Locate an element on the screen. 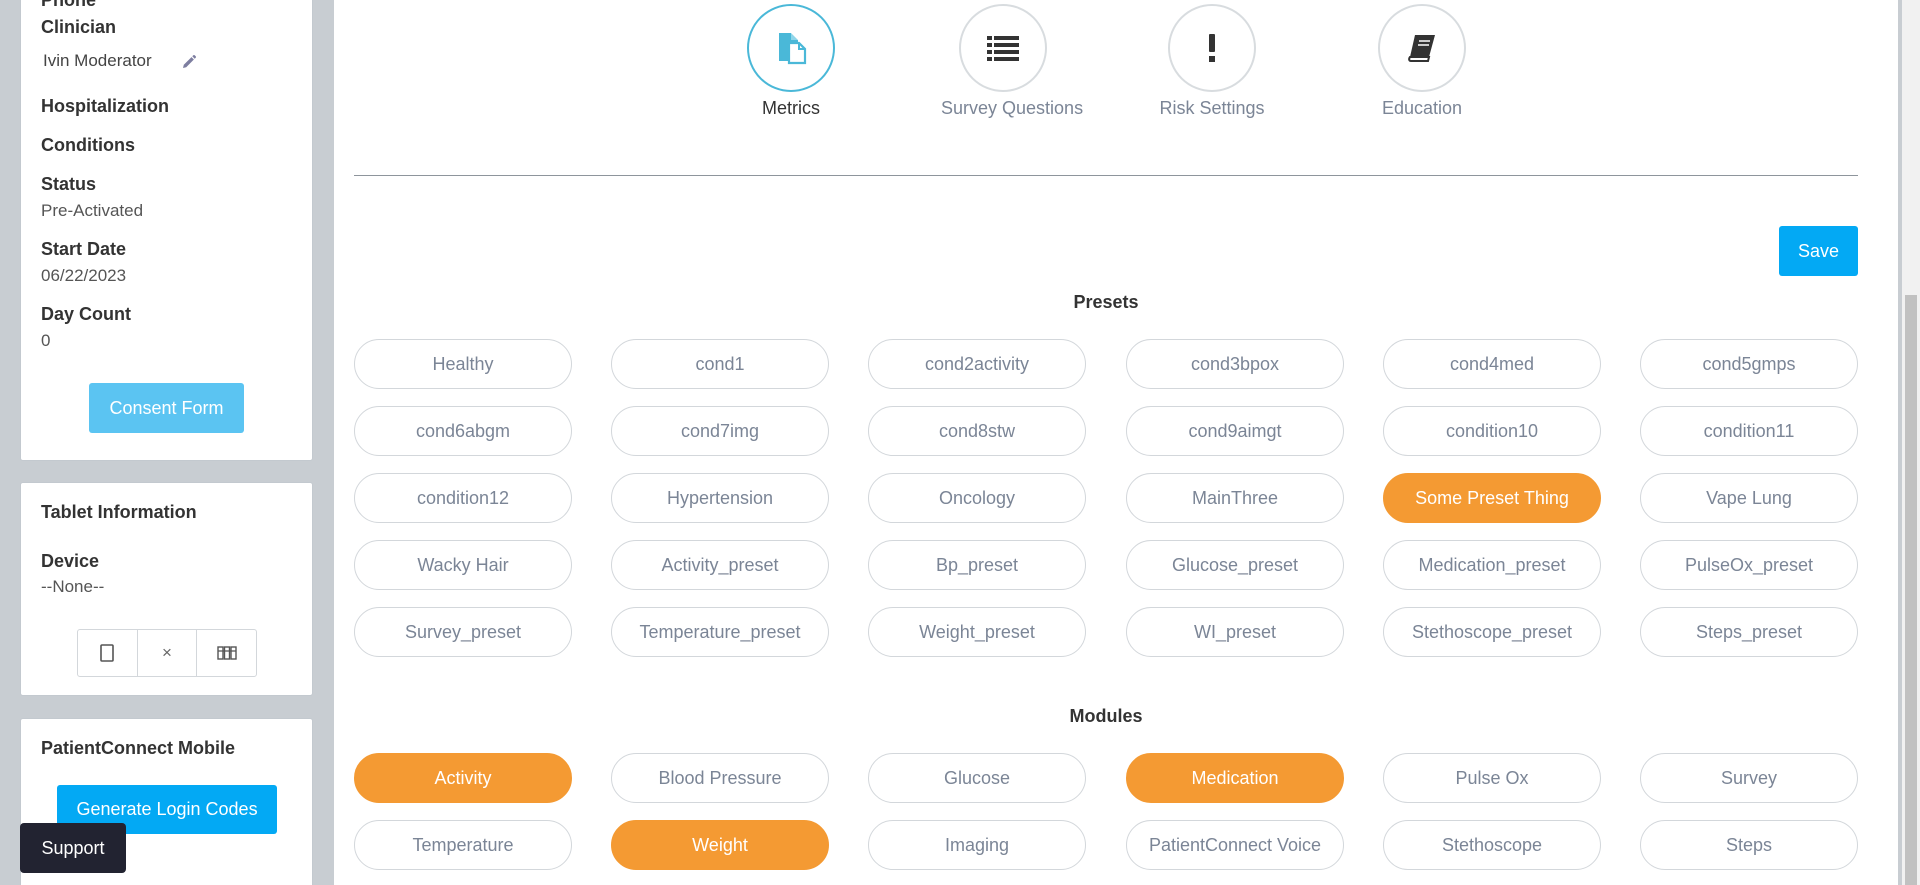  module-medication: Medication is located at coordinates (1235, 778).